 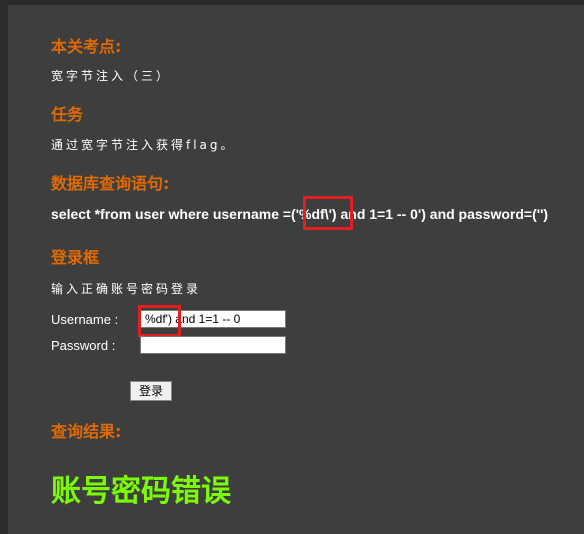 What do you see at coordinates (213, 345) in the screenshot?
I see `password-input` at bounding box center [213, 345].